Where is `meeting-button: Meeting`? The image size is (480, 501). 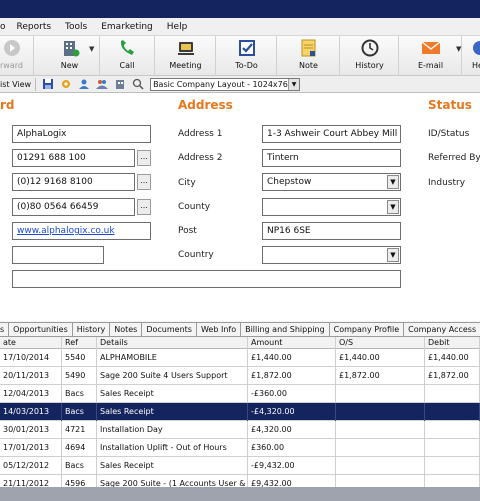 meeting-button: Meeting is located at coordinates (186, 56).